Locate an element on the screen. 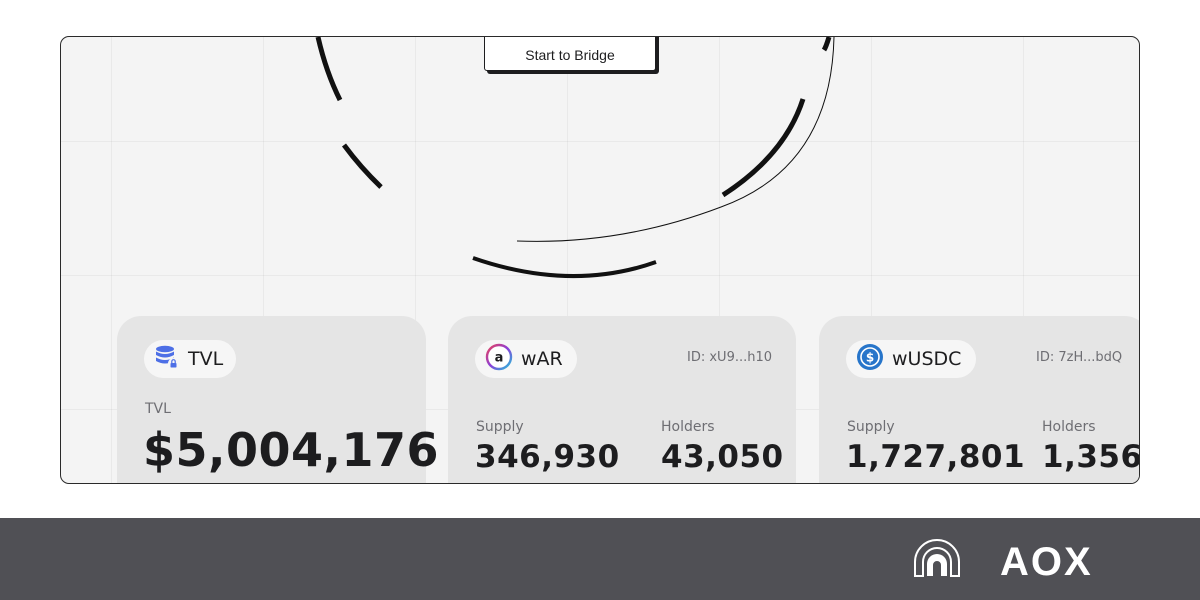  wusdc-chip-label: wUSDC is located at coordinates (927, 359).